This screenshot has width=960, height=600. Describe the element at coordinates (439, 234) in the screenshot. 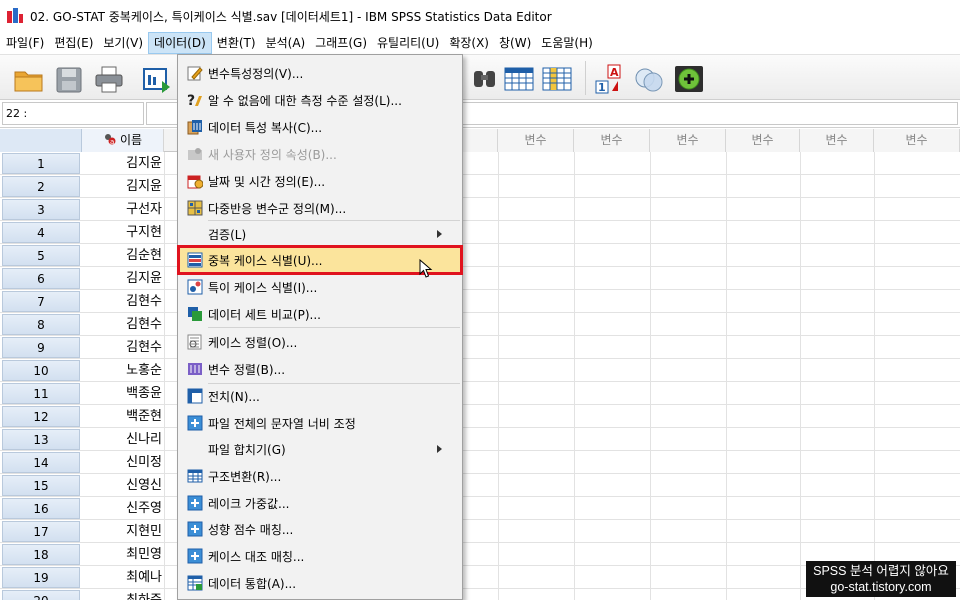

I see `submenu-arrow-icon` at that location.